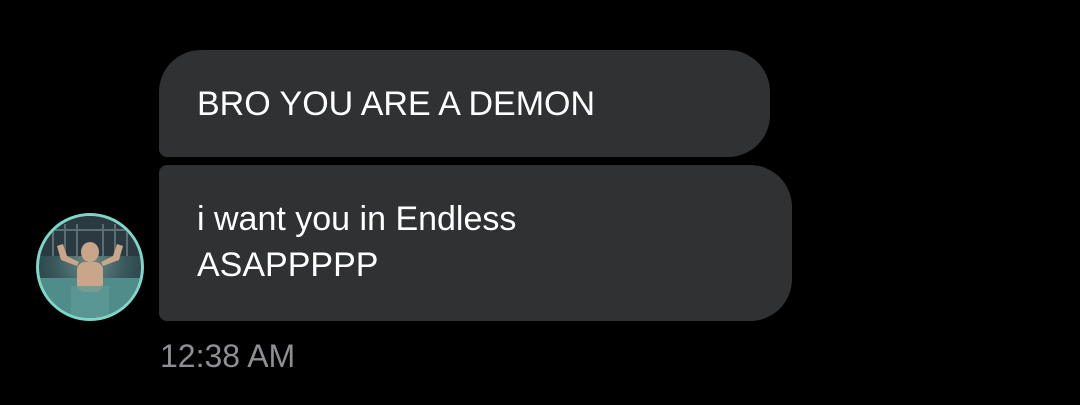 Image resolution: width=1080 pixels, height=405 pixels. Describe the element at coordinates (228, 356) in the screenshot. I see `message-timestamp: 12:38 AM` at that location.